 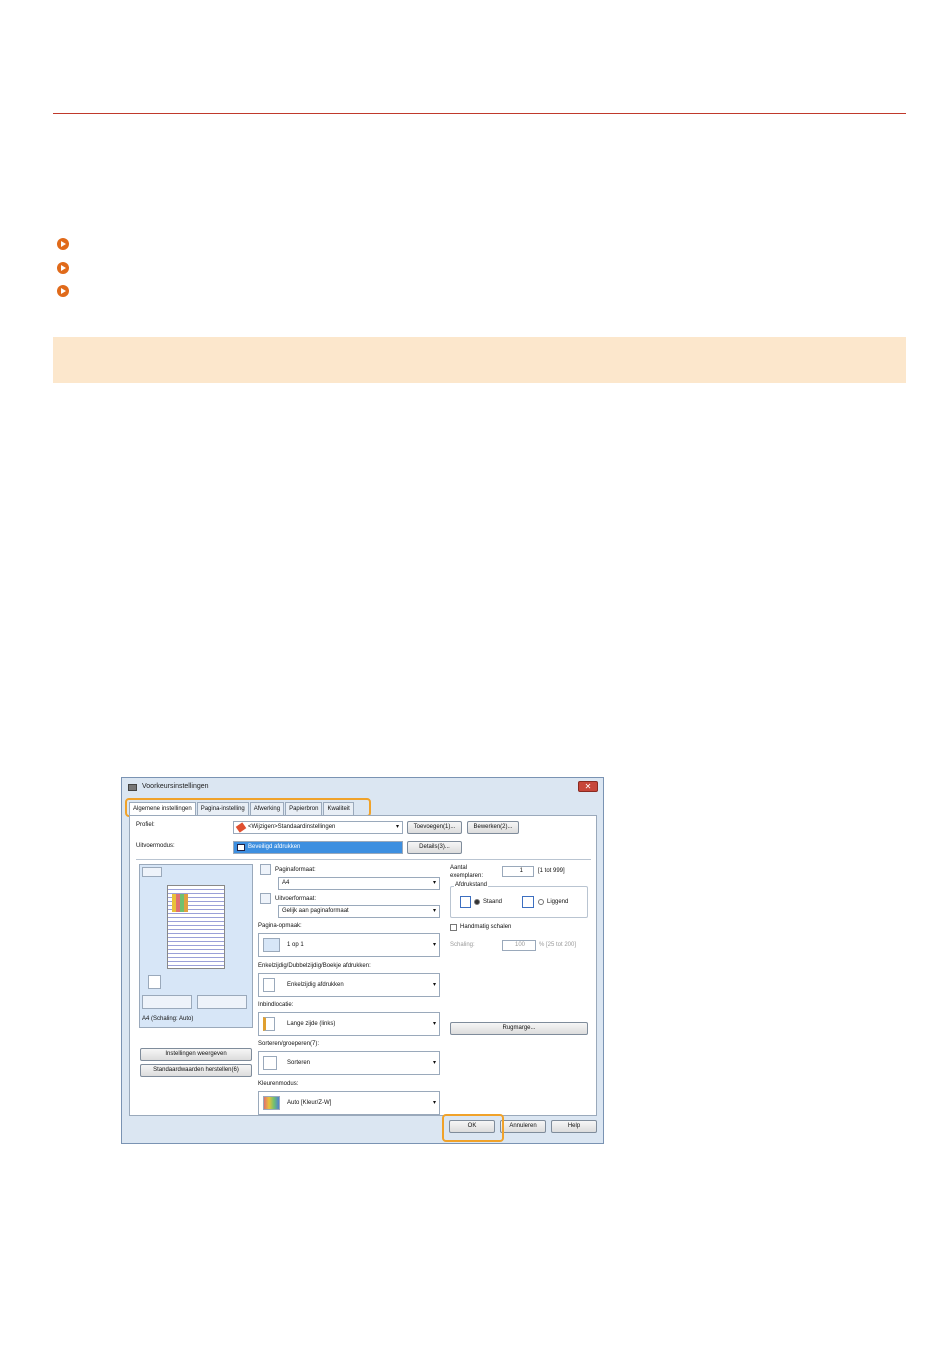 What do you see at coordinates (453, 927) in the screenshot?
I see `manual-scale-checkbox` at bounding box center [453, 927].